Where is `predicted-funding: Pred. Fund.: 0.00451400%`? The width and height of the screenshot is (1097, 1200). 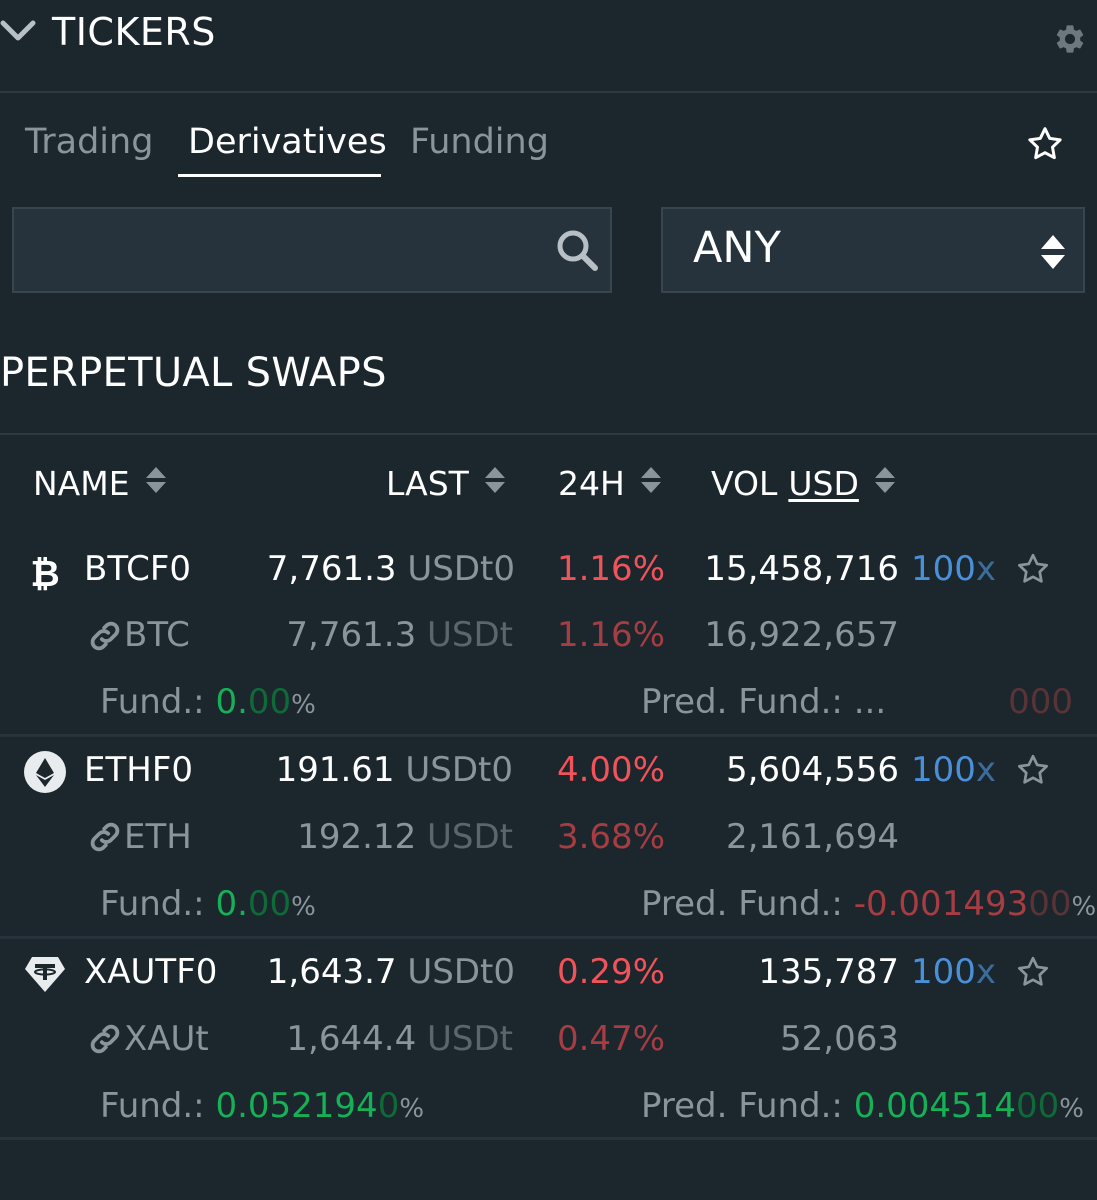
predicted-funding: Pred. Fund.: 0.00451400% is located at coordinates (862, 1106).